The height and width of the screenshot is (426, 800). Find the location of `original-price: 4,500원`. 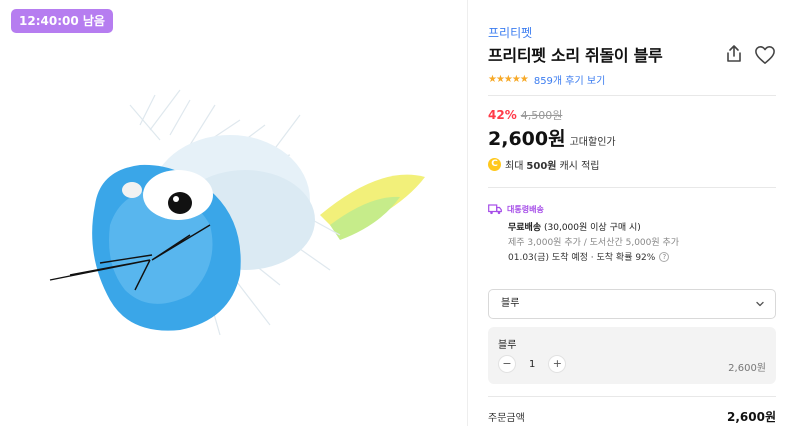

original-price: 4,500원 is located at coordinates (541, 115).